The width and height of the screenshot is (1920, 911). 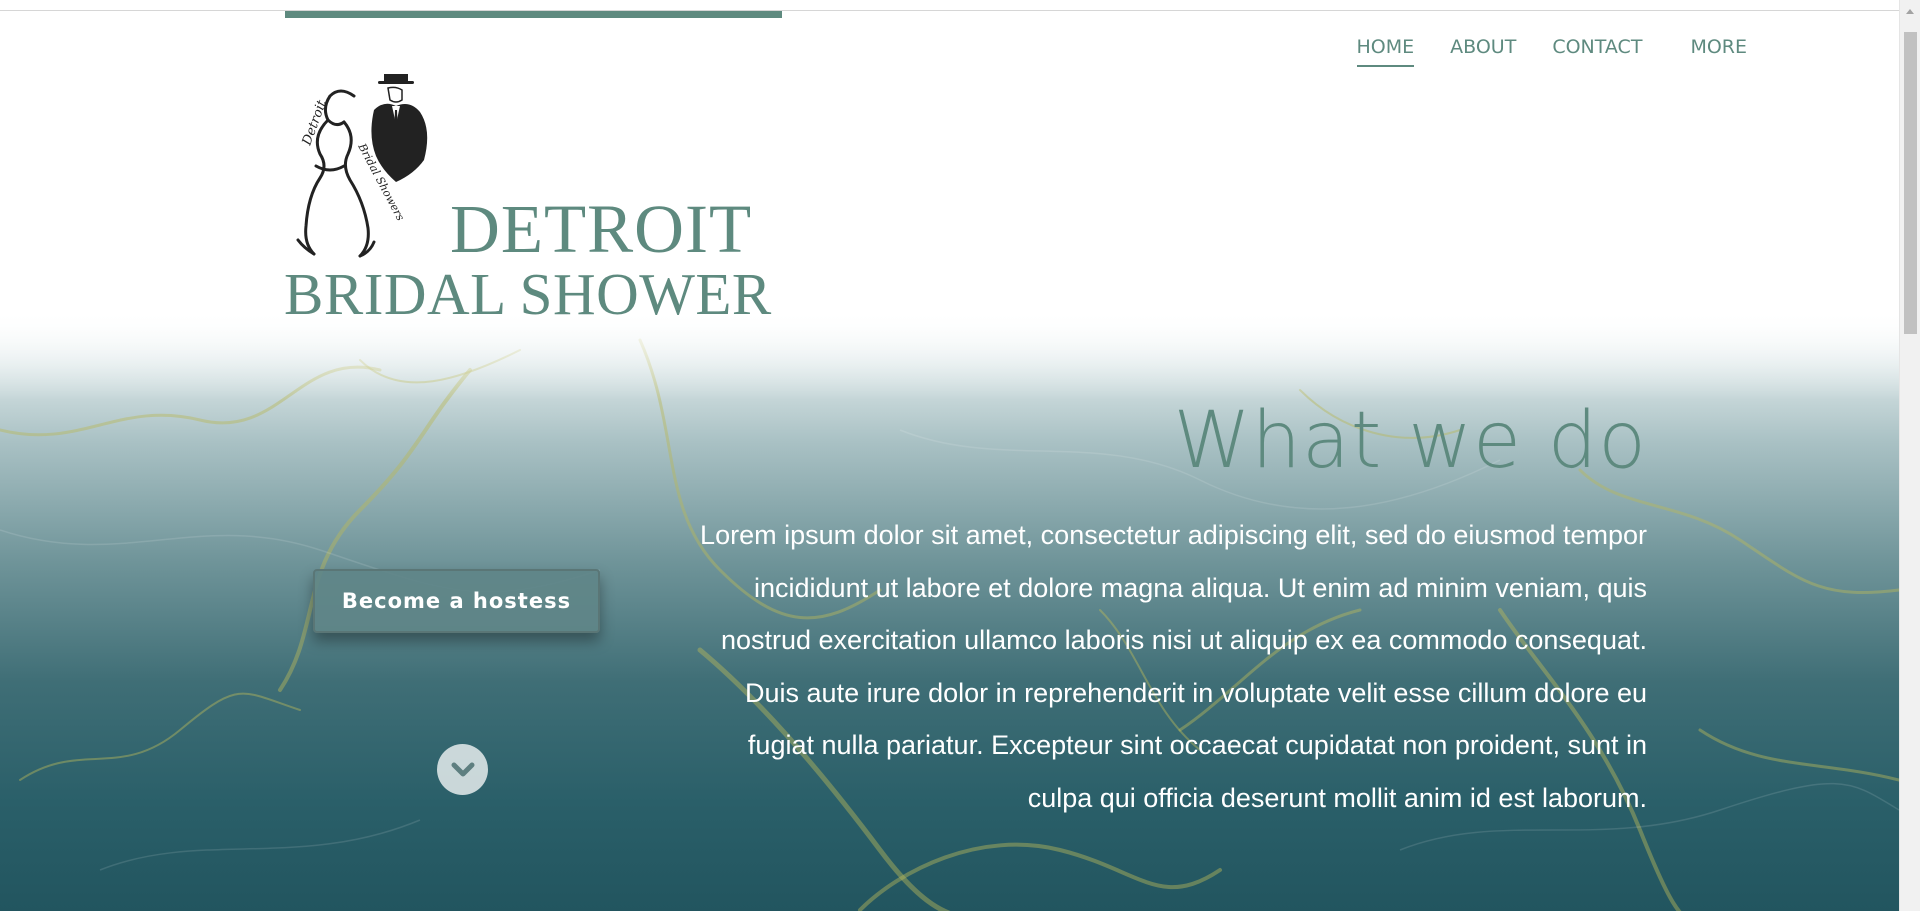 I want to click on top-border, so click(x=949, y=5).